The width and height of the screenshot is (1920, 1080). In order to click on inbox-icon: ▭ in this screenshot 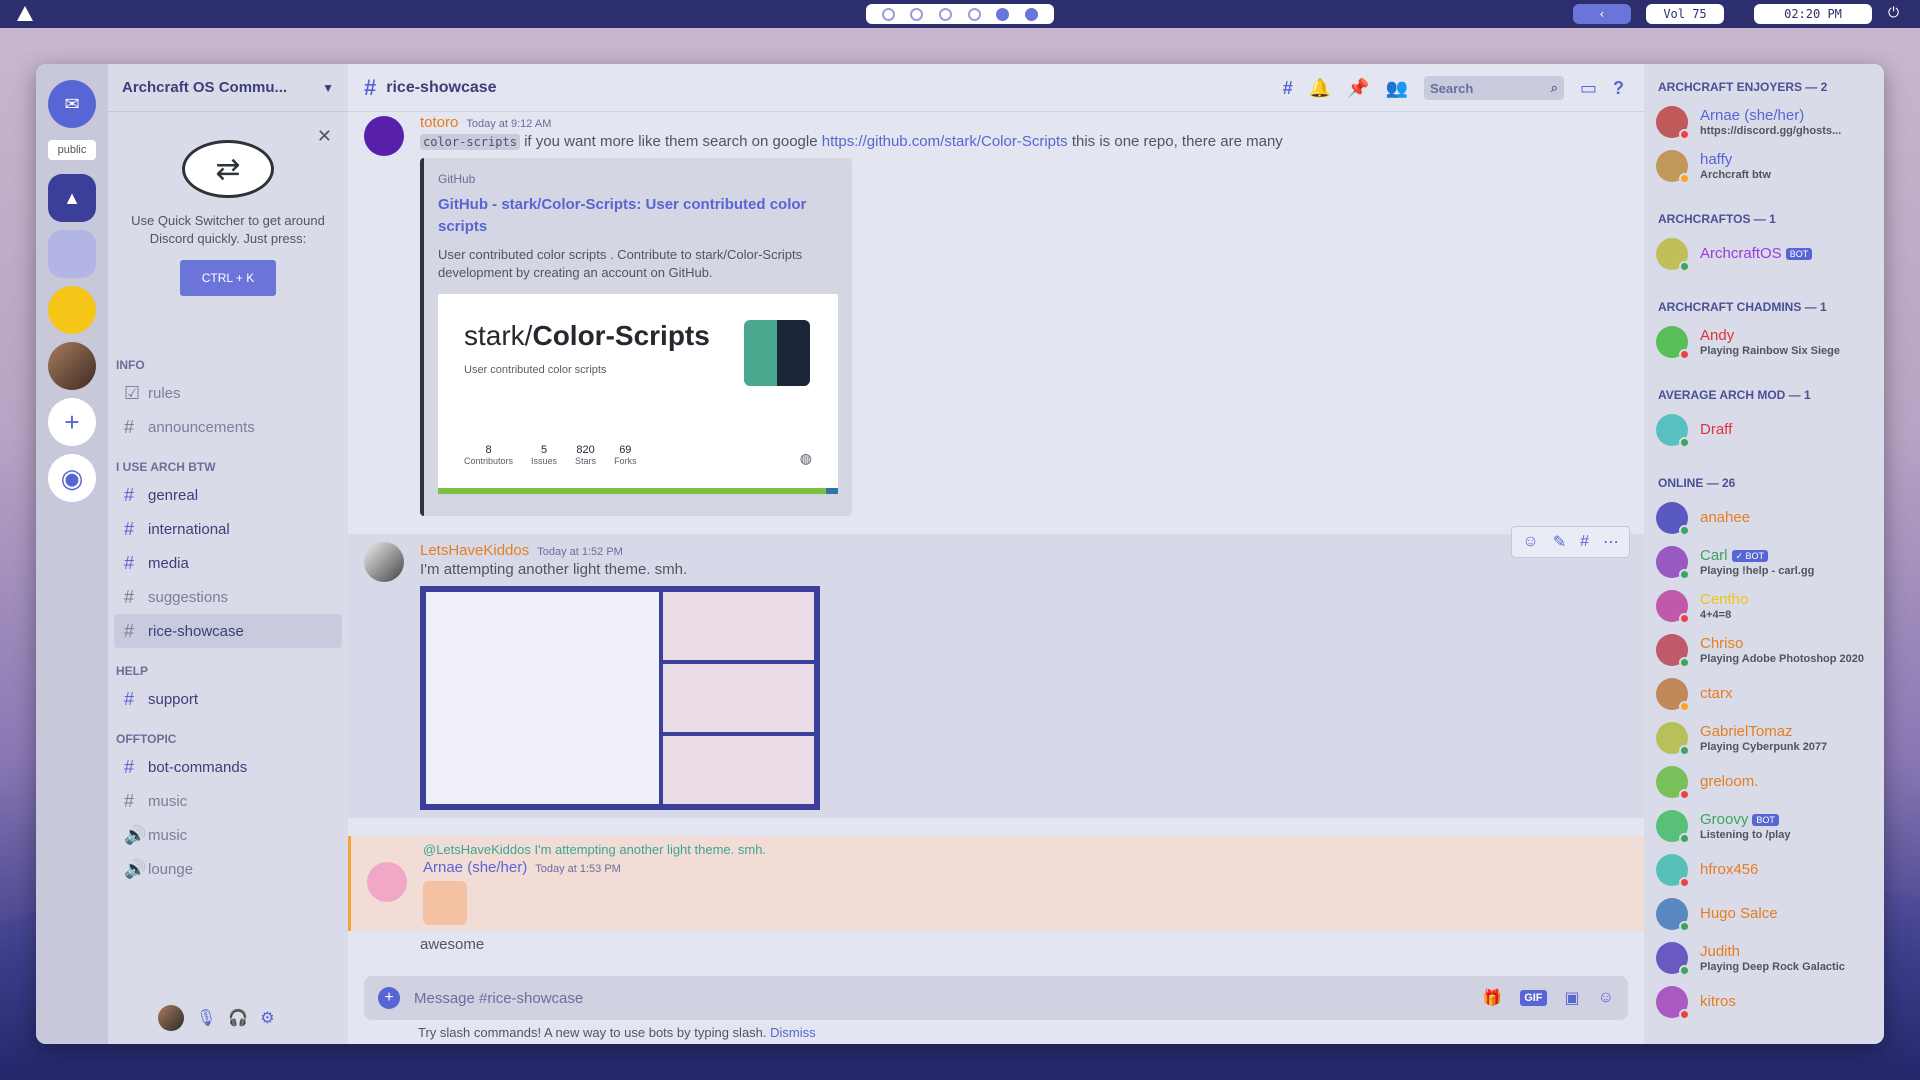, I will do `click(1588, 88)`.